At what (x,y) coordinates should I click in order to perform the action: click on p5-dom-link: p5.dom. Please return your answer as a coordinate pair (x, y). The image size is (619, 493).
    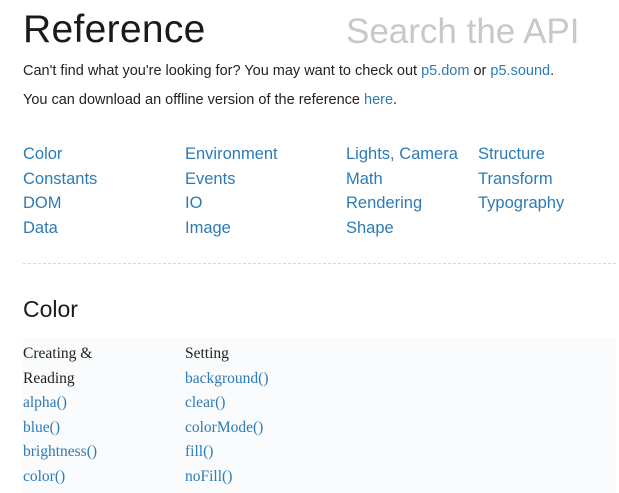
    Looking at the image, I should click on (445, 71).